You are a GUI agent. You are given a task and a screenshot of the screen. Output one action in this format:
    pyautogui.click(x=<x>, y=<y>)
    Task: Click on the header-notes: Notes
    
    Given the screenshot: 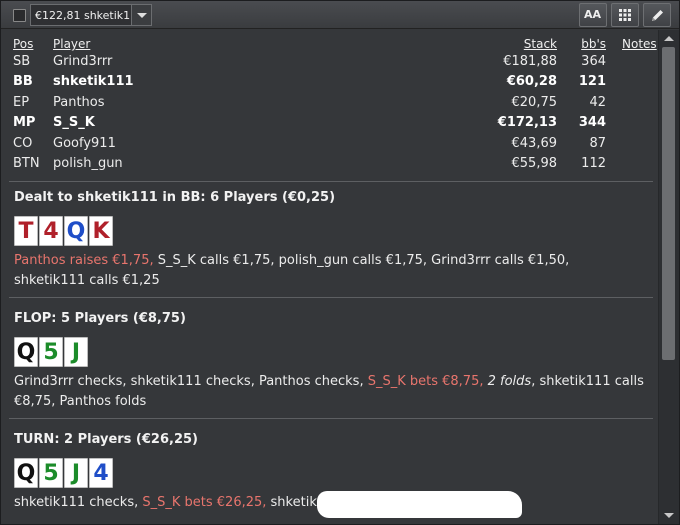 What is the action you would take?
    pyautogui.click(x=639, y=44)
    